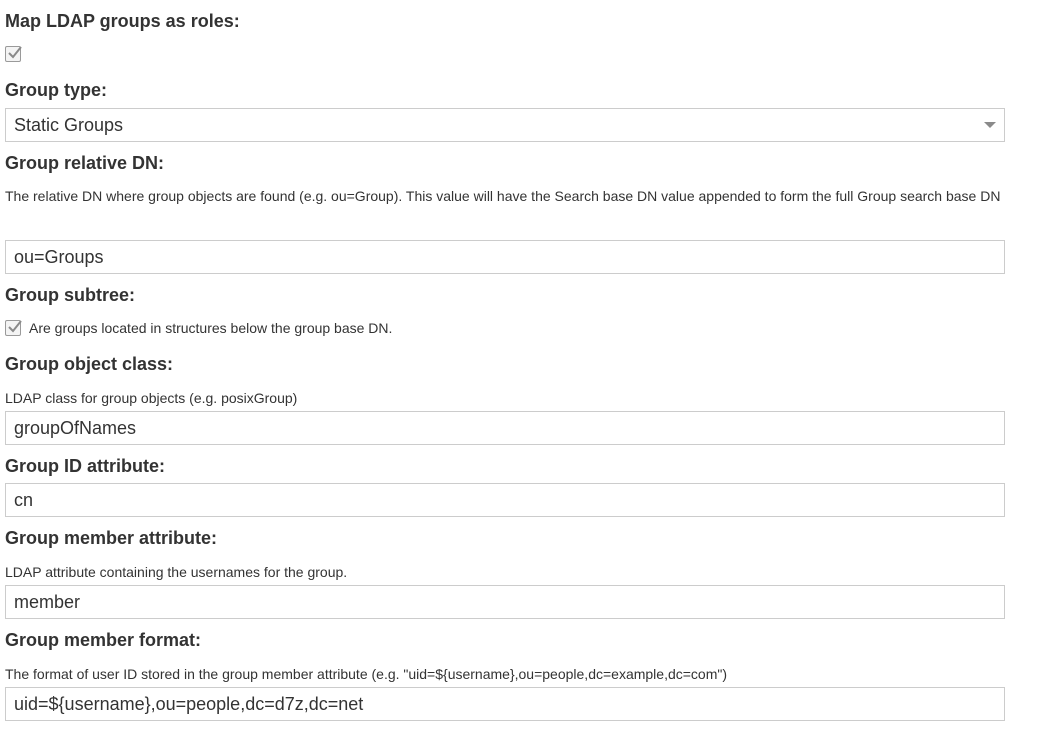 Image resolution: width=1052 pixels, height=734 pixels. Describe the element at coordinates (505, 602) in the screenshot. I see `group-member-attribute-input: member` at that location.